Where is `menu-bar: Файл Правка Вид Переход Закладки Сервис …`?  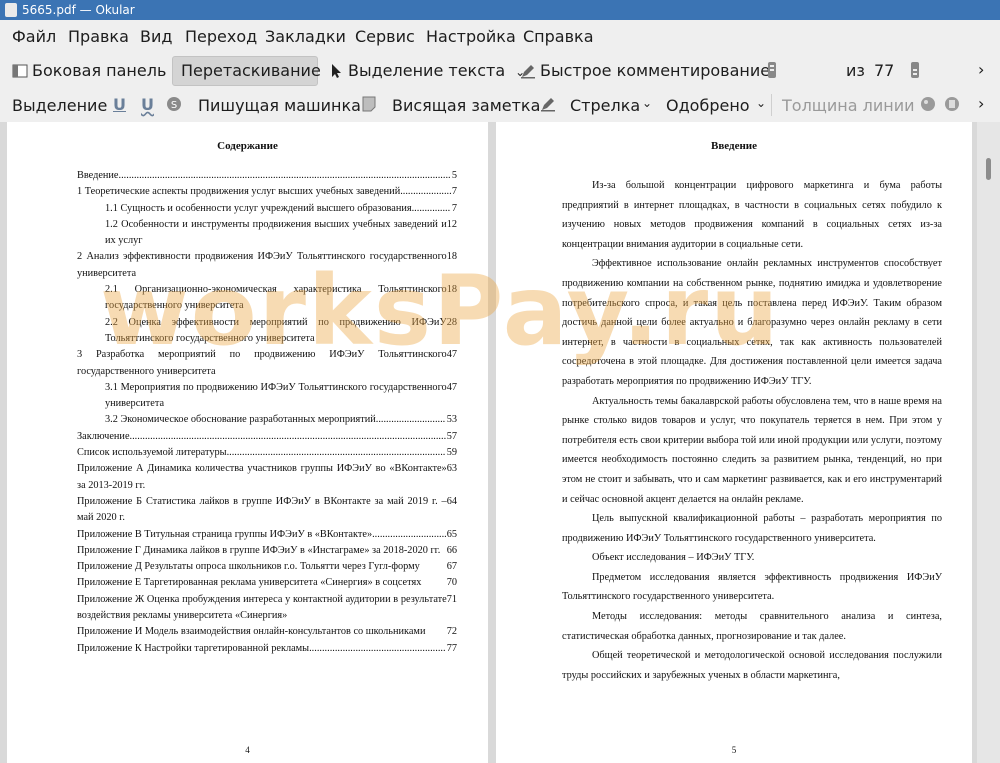 menu-bar: Файл Правка Вид Переход Закладки Сервис … is located at coordinates (500, 36).